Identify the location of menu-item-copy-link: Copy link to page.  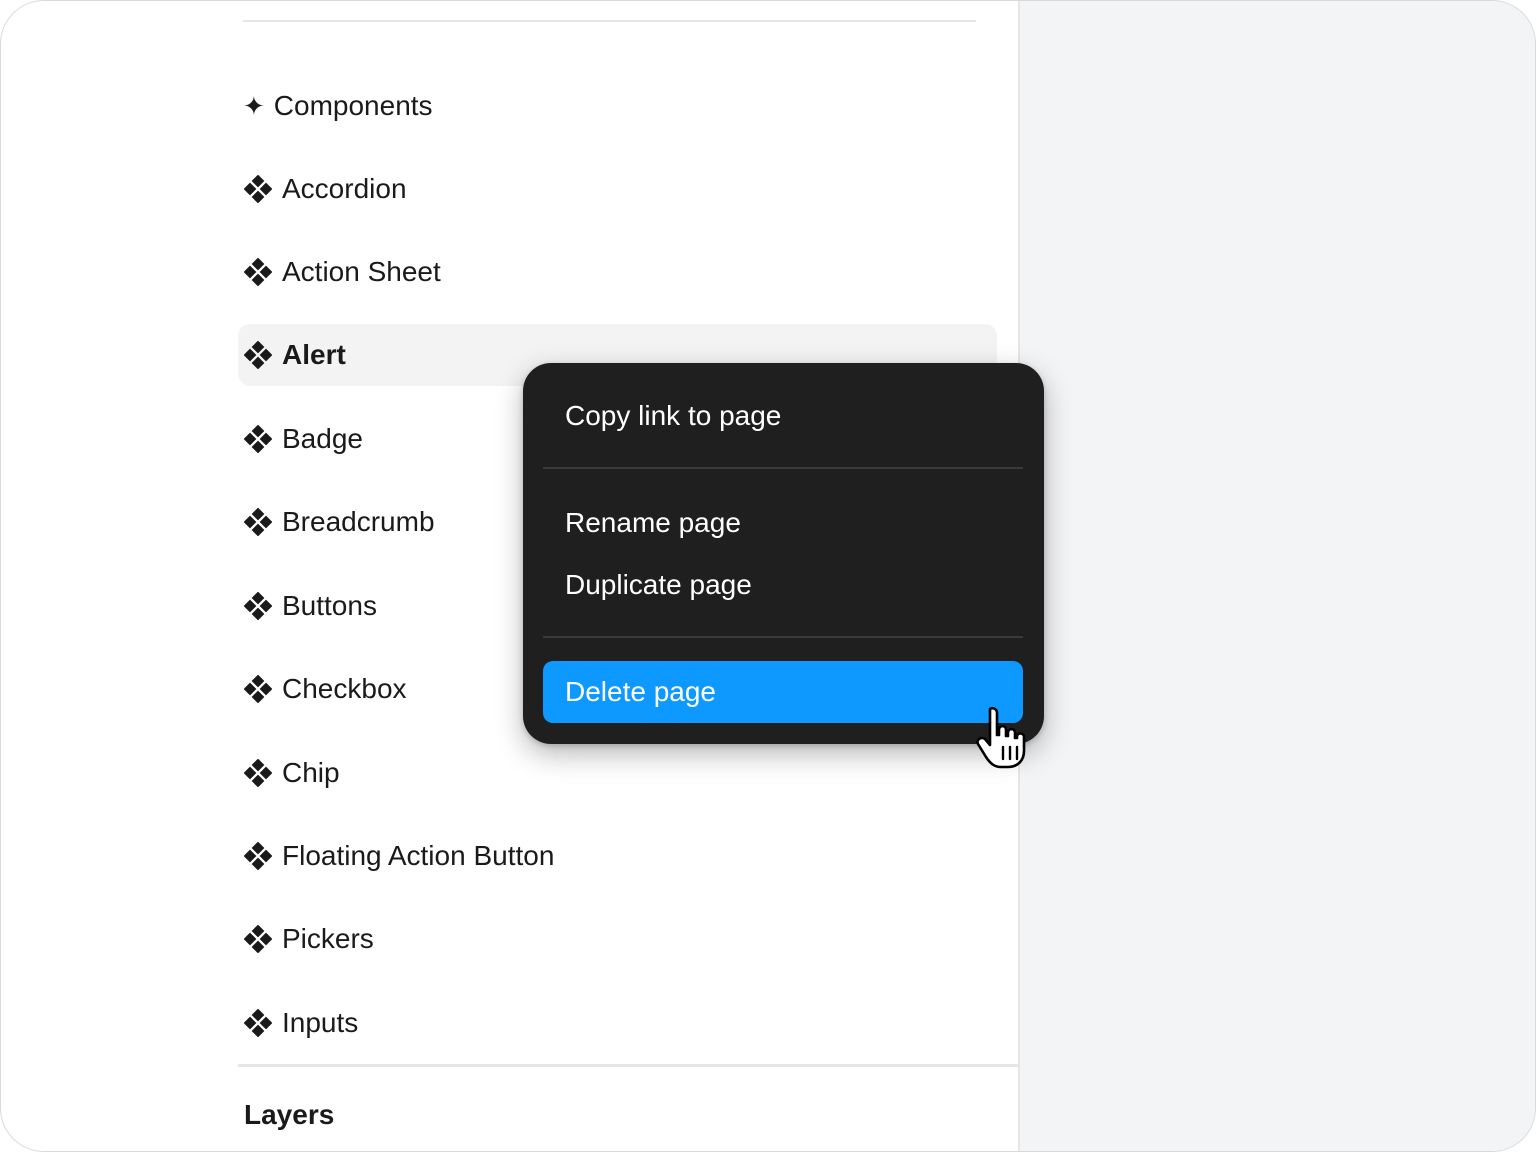
(783, 416).